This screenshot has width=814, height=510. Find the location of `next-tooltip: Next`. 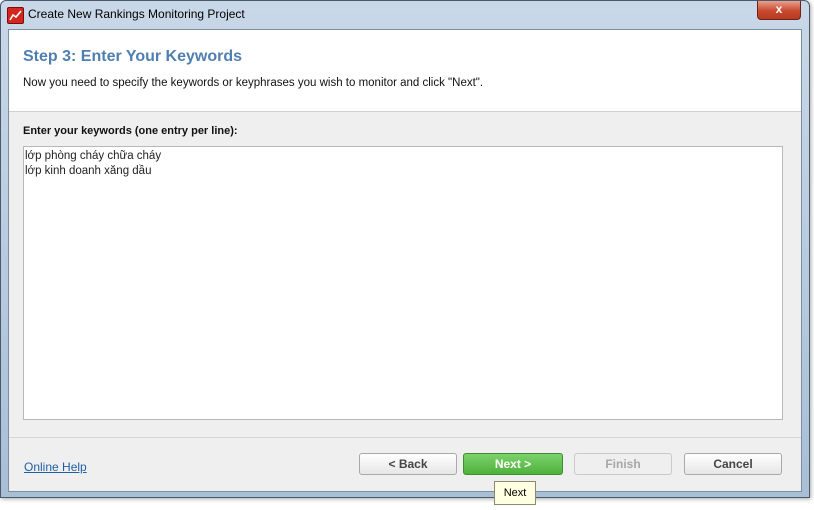

next-tooltip: Next is located at coordinates (515, 493).